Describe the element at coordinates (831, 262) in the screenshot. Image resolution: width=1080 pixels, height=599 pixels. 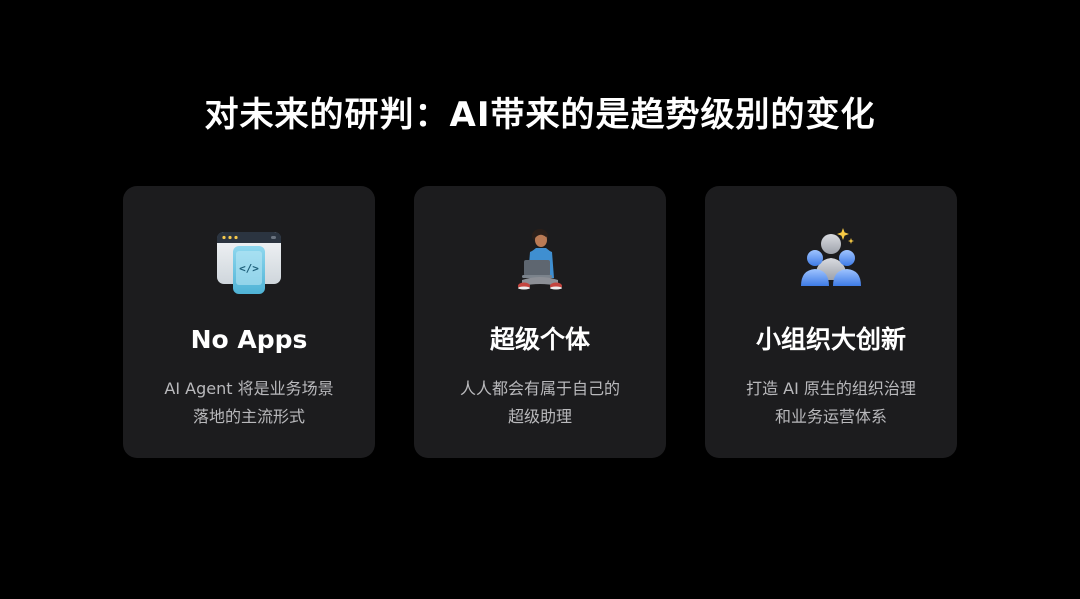
I see `team-sparkle-icon` at that location.